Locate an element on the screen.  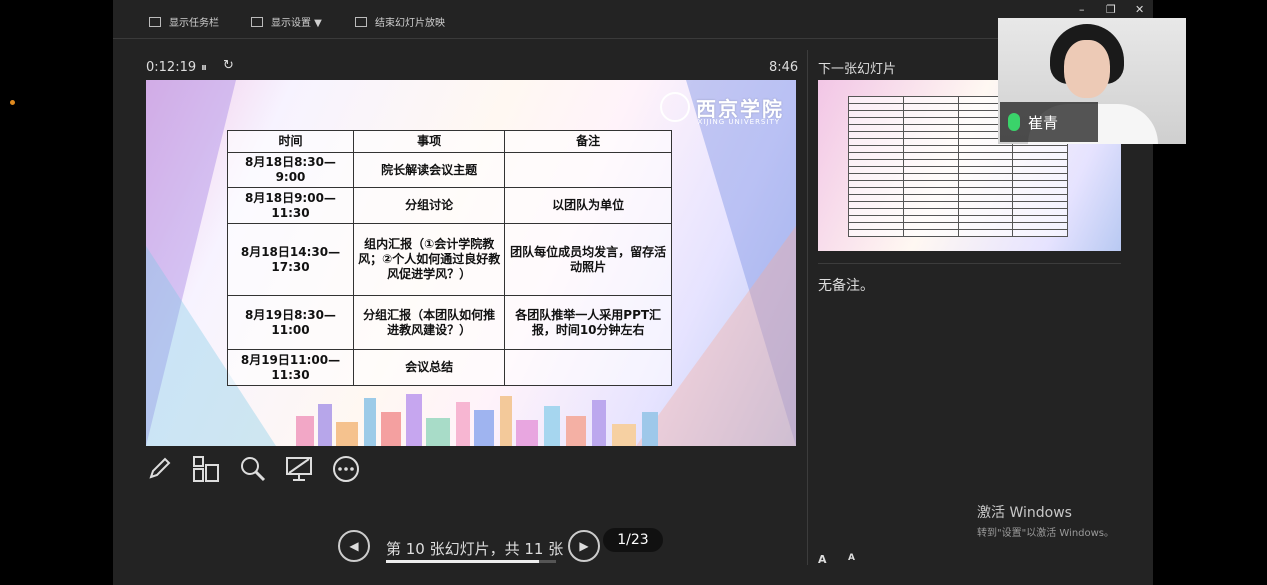
table-cell: 院长解读会议主题 is located at coordinates (429, 170).